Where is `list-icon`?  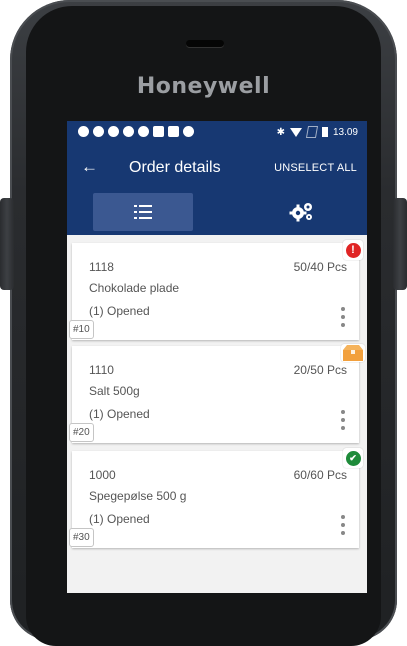 list-icon is located at coordinates (143, 212).